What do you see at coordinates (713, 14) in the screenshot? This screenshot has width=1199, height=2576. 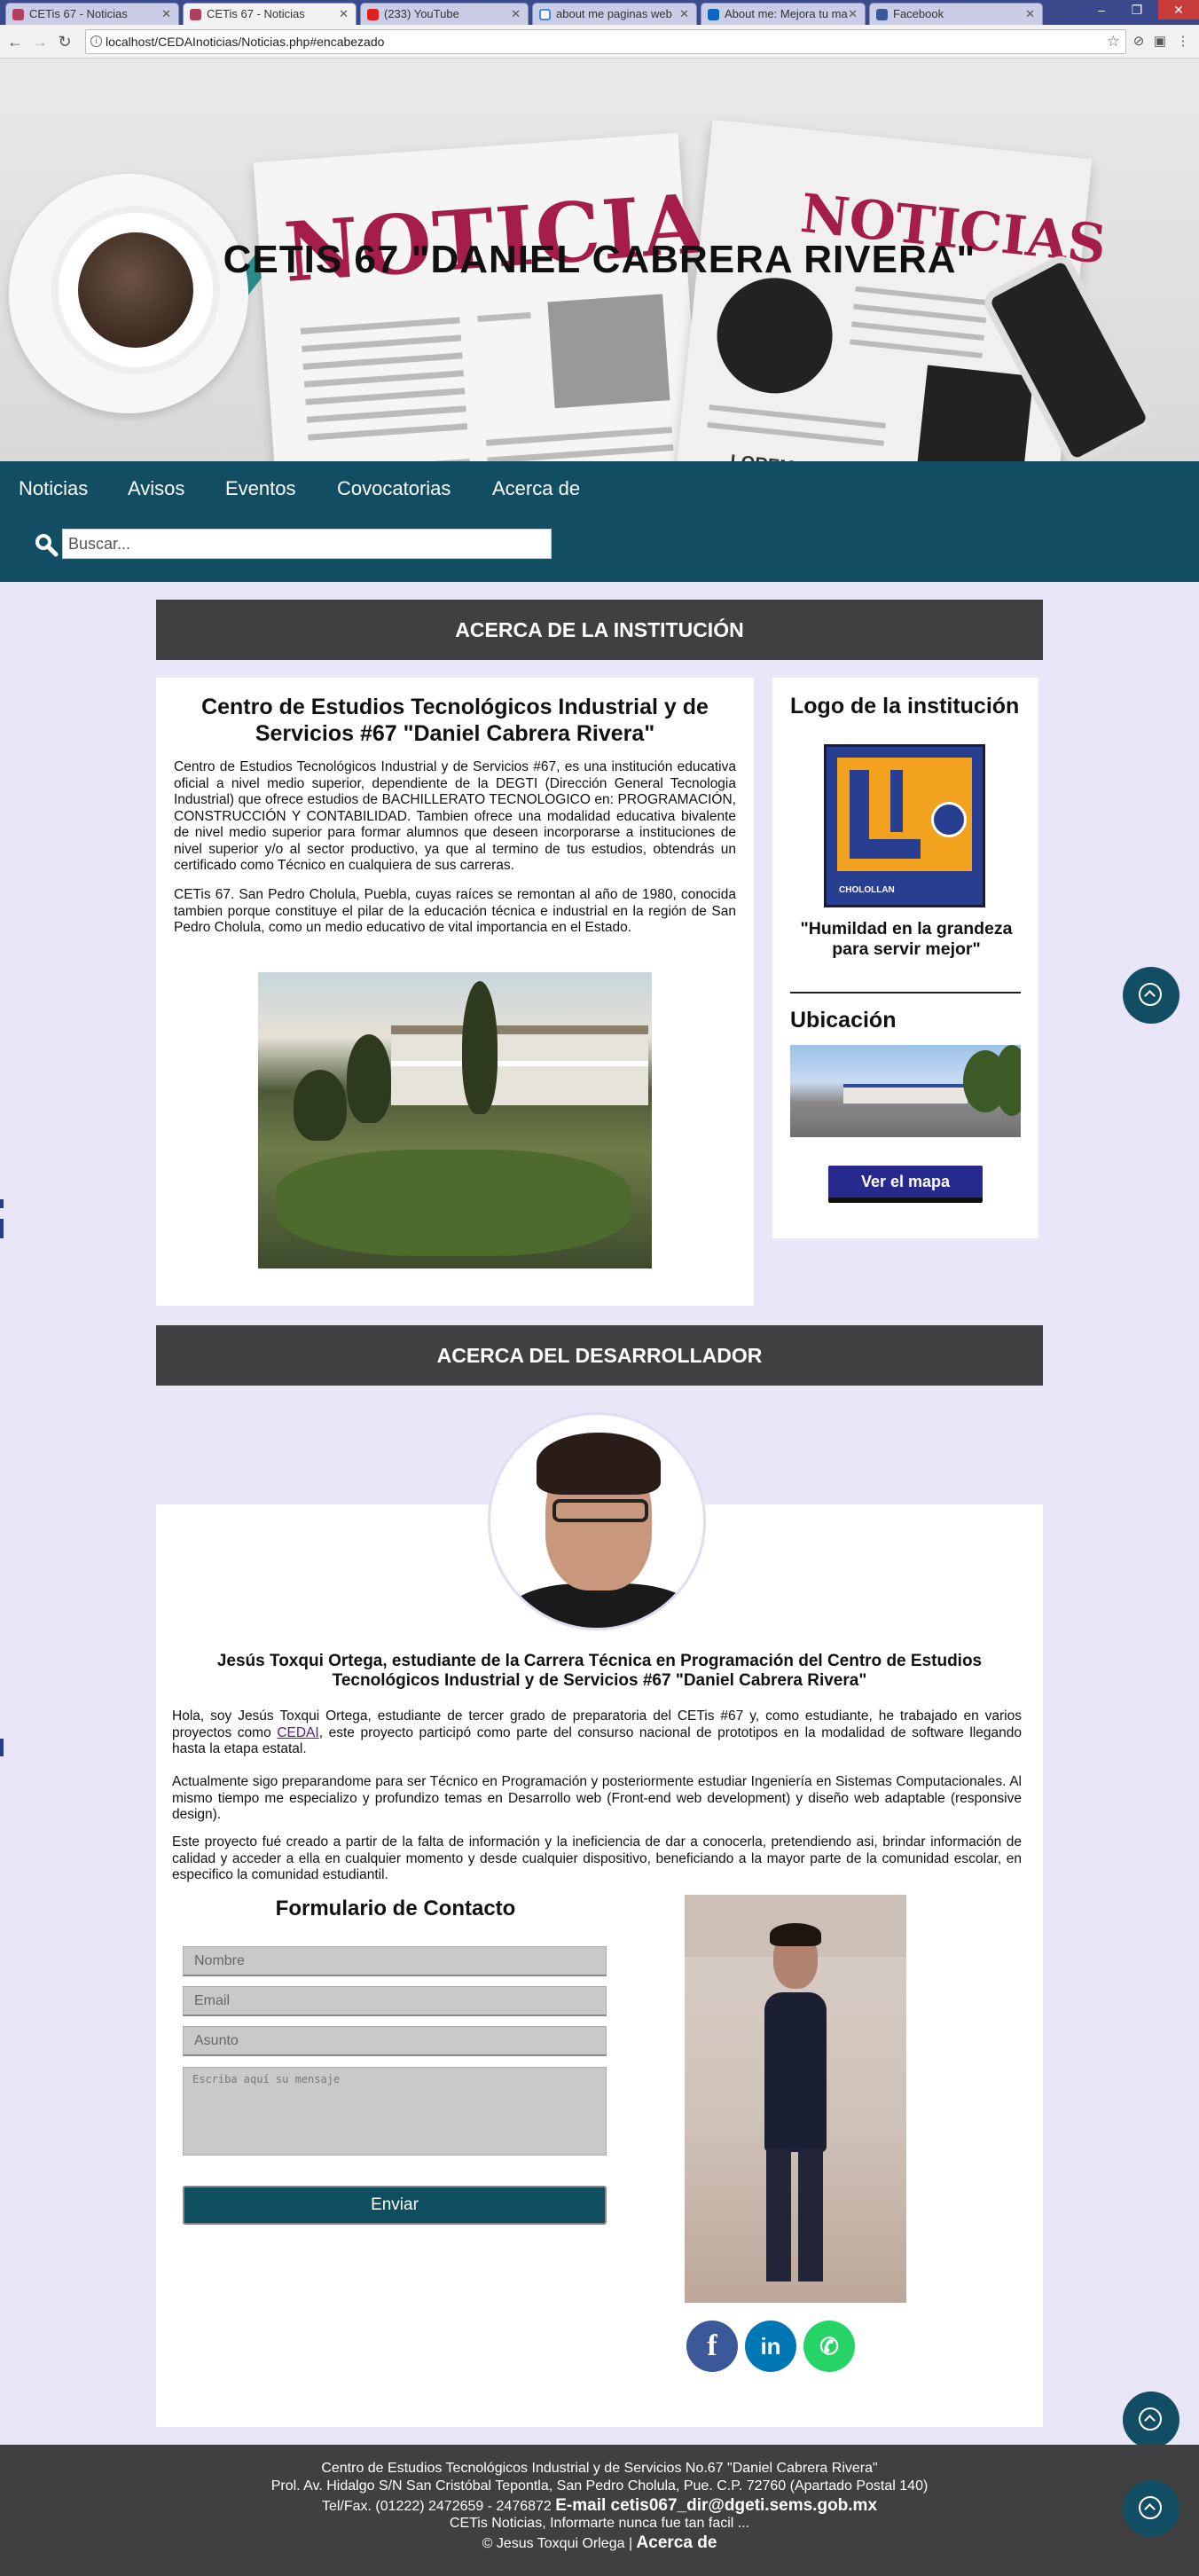 I see `linkedin-icon` at bounding box center [713, 14].